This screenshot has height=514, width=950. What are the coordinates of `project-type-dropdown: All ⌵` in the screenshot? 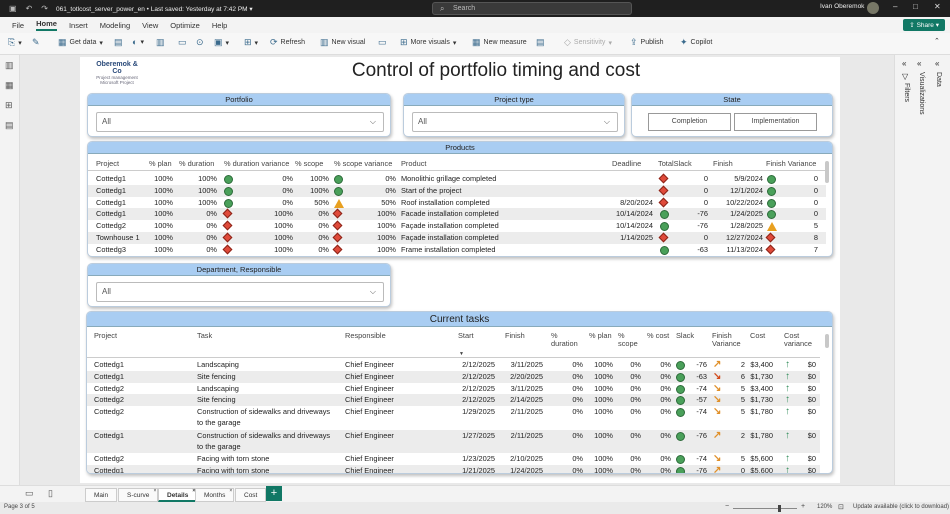 It's located at (515, 122).